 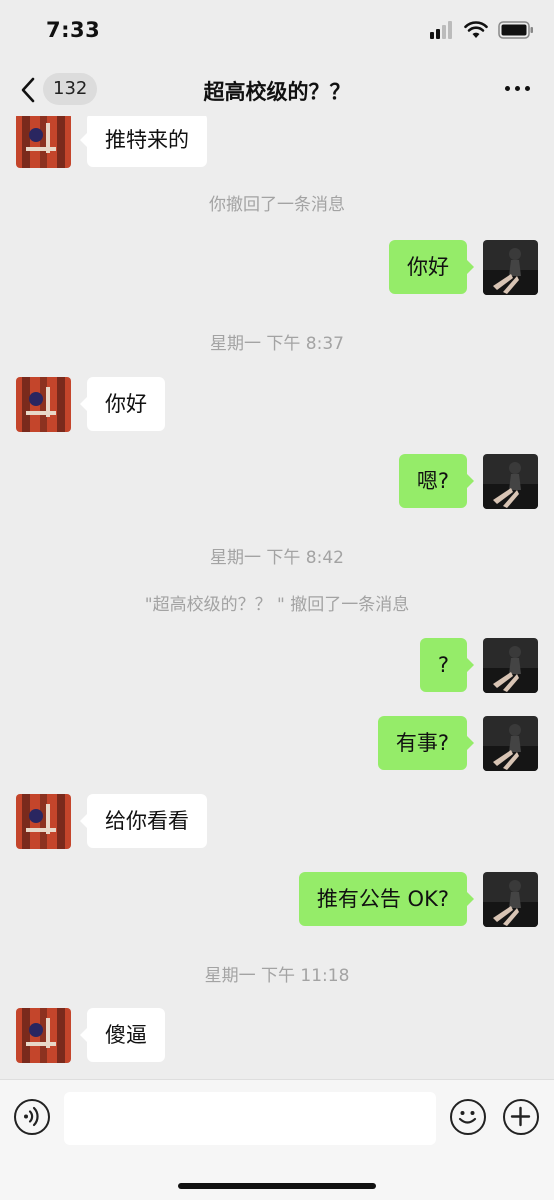 What do you see at coordinates (277, 205) in the screenshot?
I see `system-notice: 你撤回了一条消息` at bounding box center [277, 205].